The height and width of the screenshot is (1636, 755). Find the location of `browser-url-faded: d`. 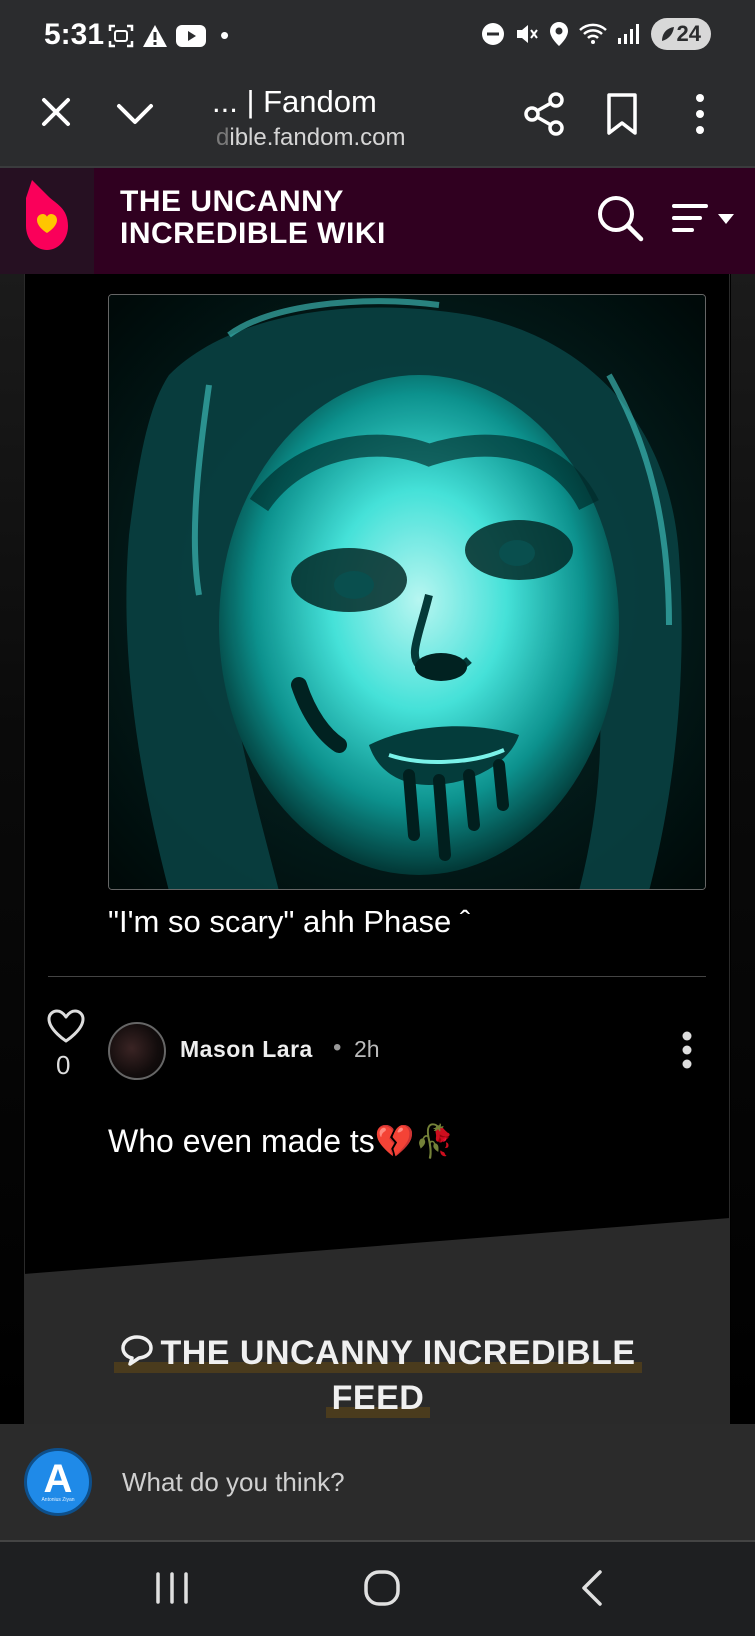

browser-url-faded: d is located at coordinates (223, 137).